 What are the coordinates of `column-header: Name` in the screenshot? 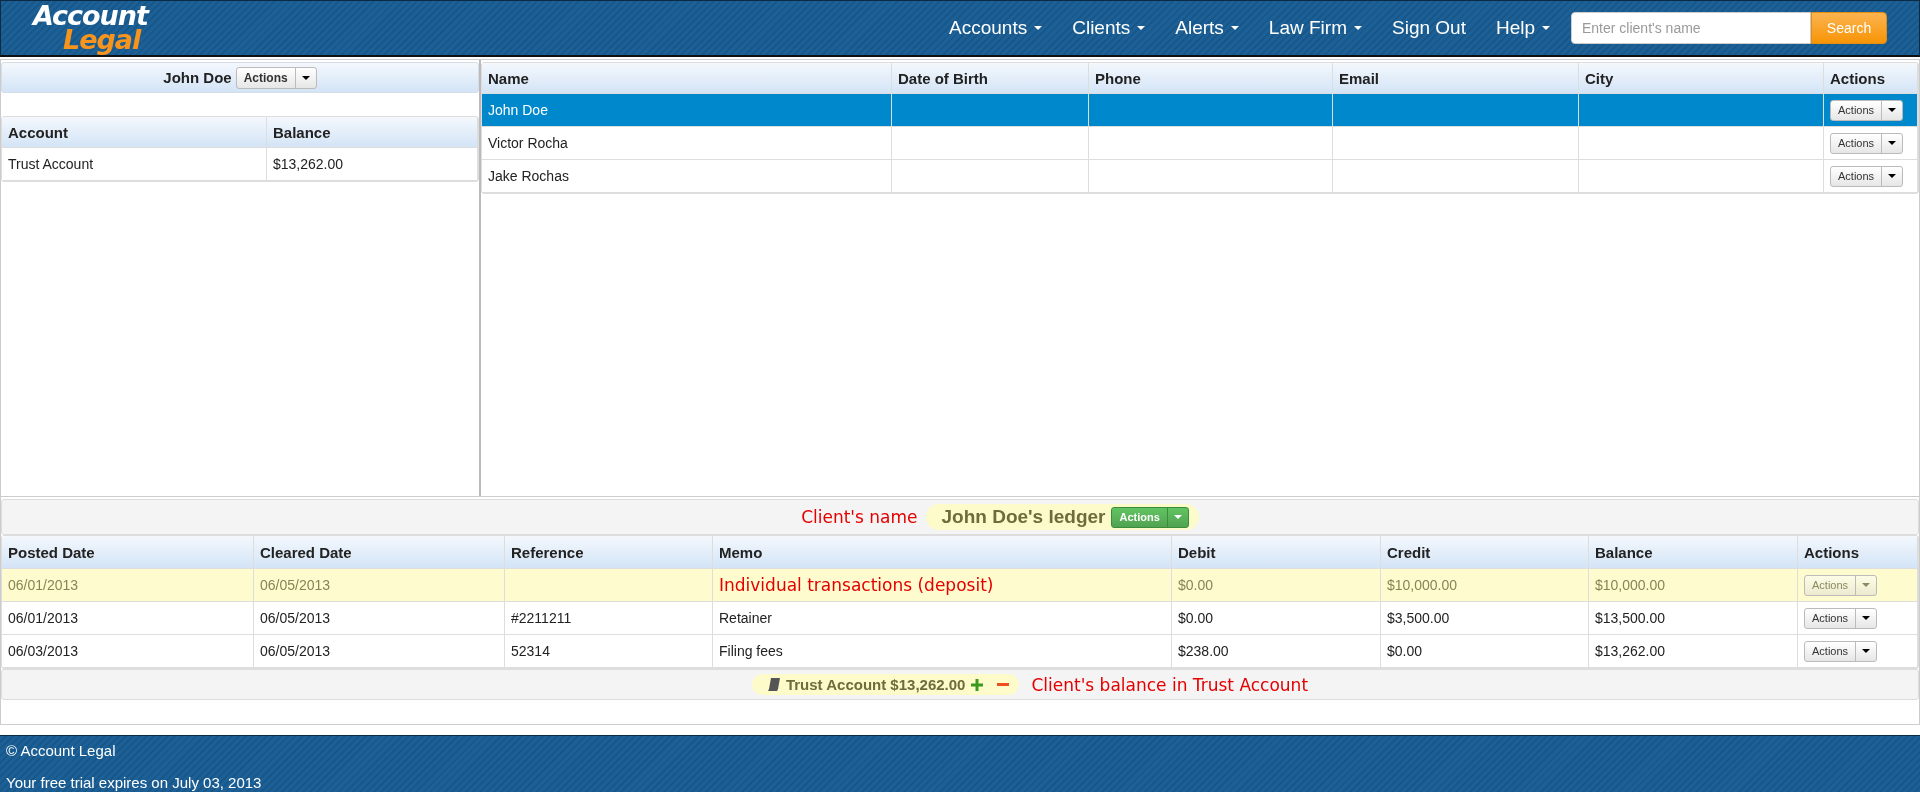 It's located at (687, 78).